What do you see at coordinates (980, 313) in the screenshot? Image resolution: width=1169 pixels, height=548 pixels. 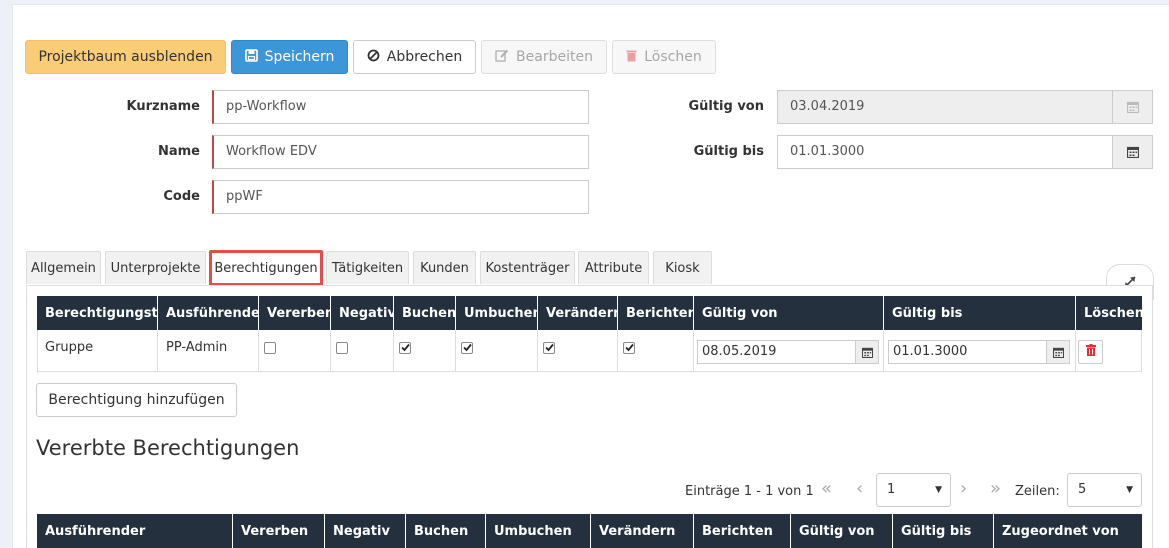 I see `col-gueltig-bis: Gültig bis` at bounding box center [980, 313].